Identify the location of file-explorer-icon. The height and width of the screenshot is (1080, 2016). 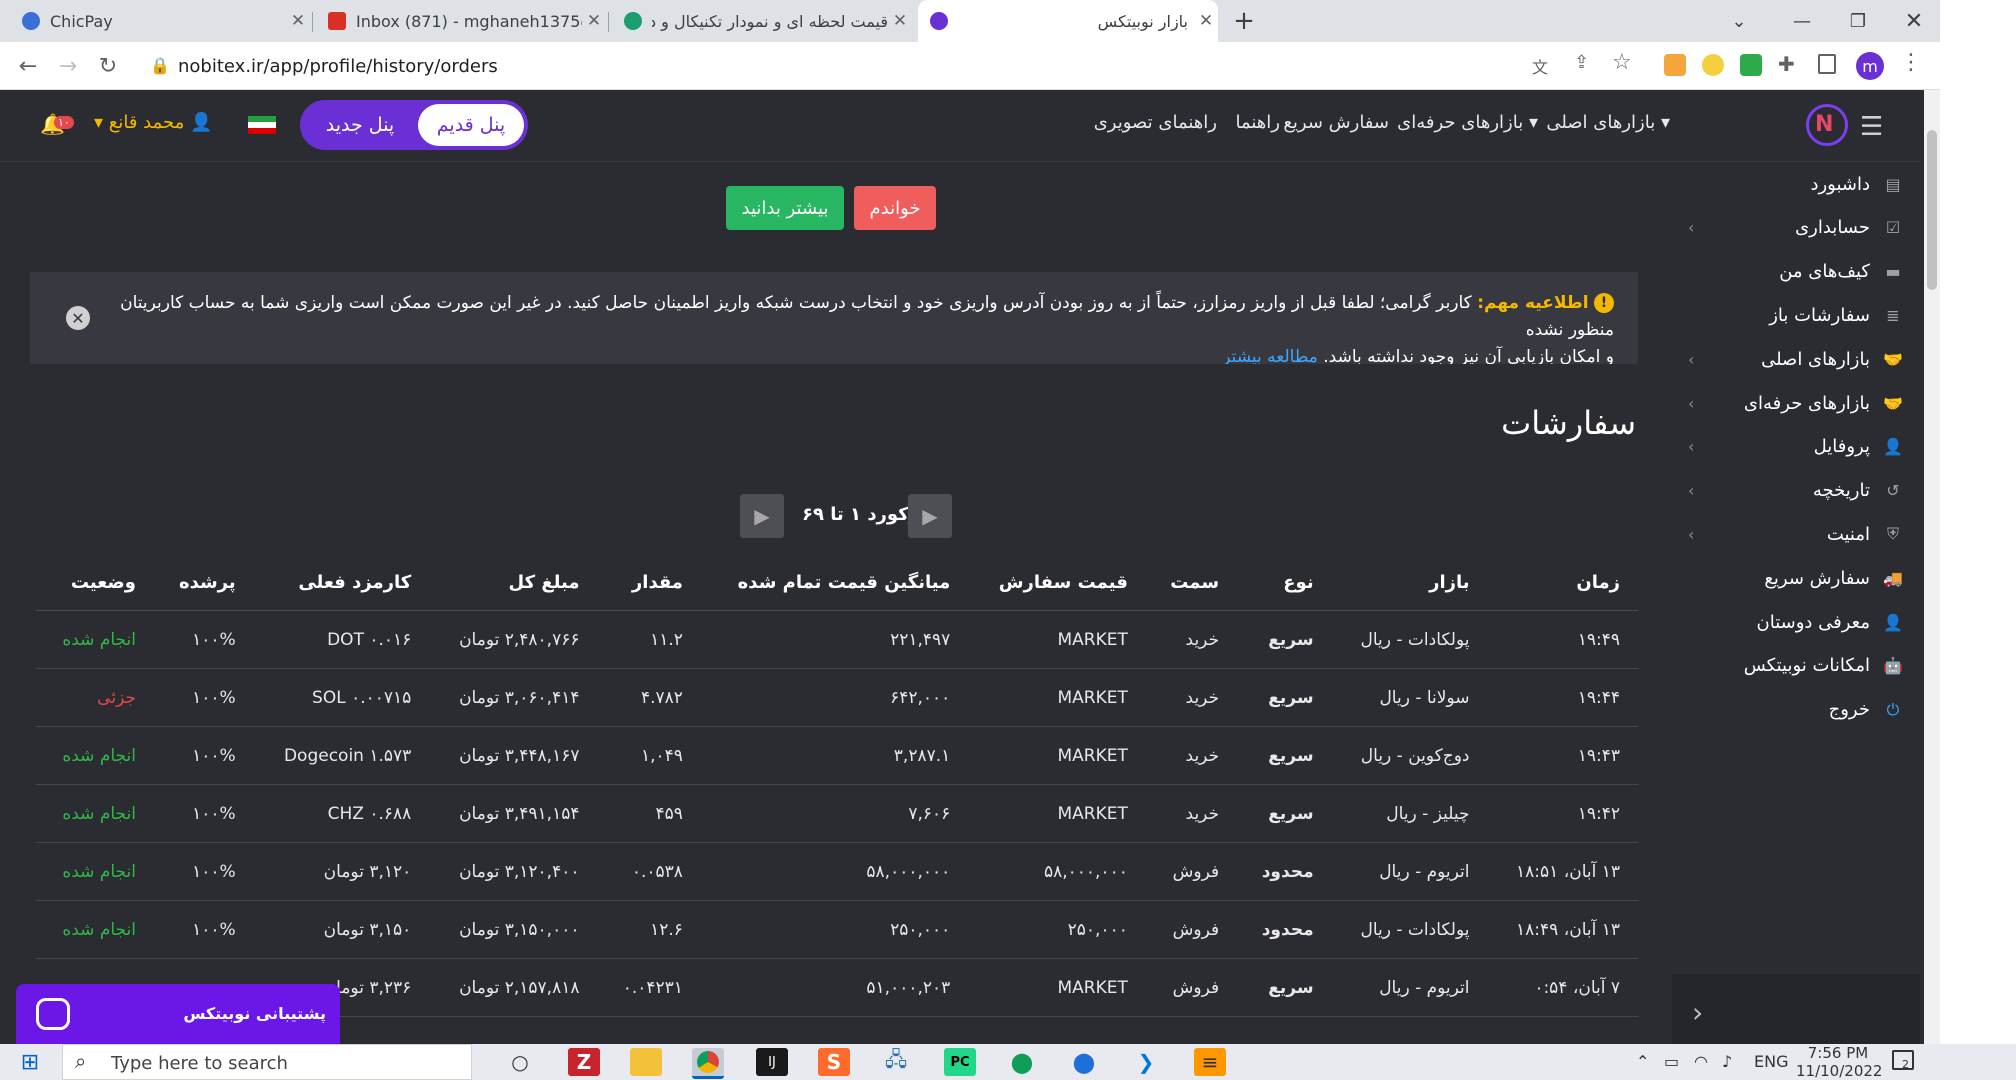
(646, 1062).